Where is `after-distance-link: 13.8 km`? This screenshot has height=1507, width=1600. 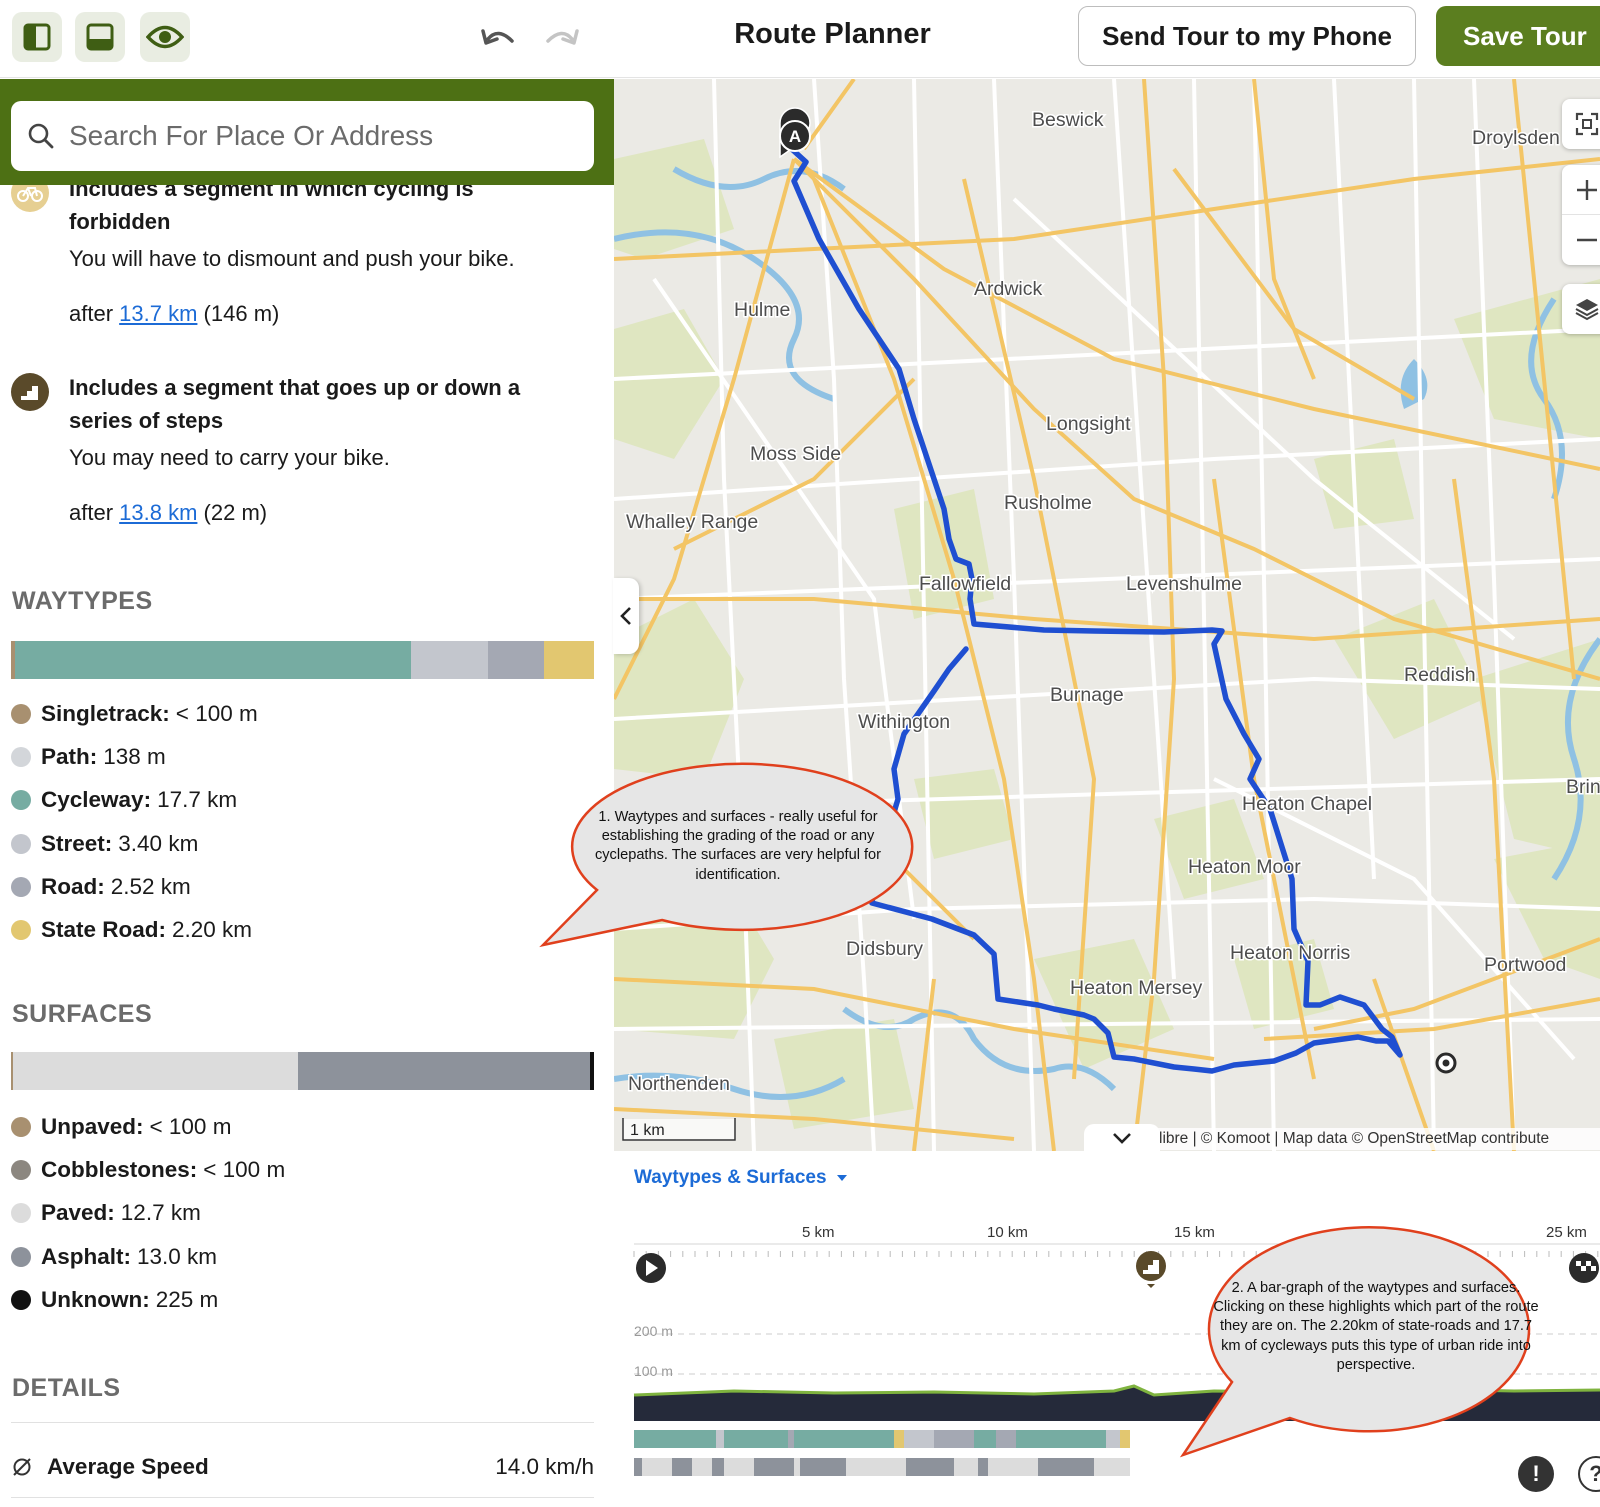 after-distance-link: 13.8 km is located at coordinates (158, 512).